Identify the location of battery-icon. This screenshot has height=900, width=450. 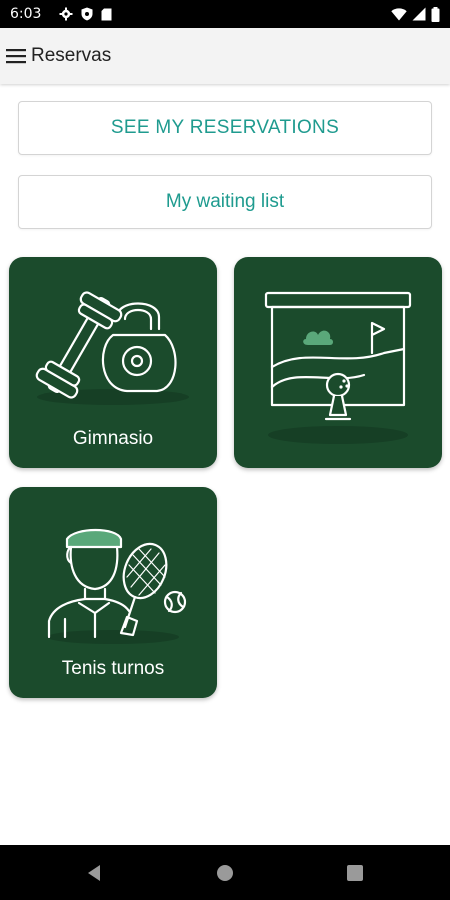
(435, 14).